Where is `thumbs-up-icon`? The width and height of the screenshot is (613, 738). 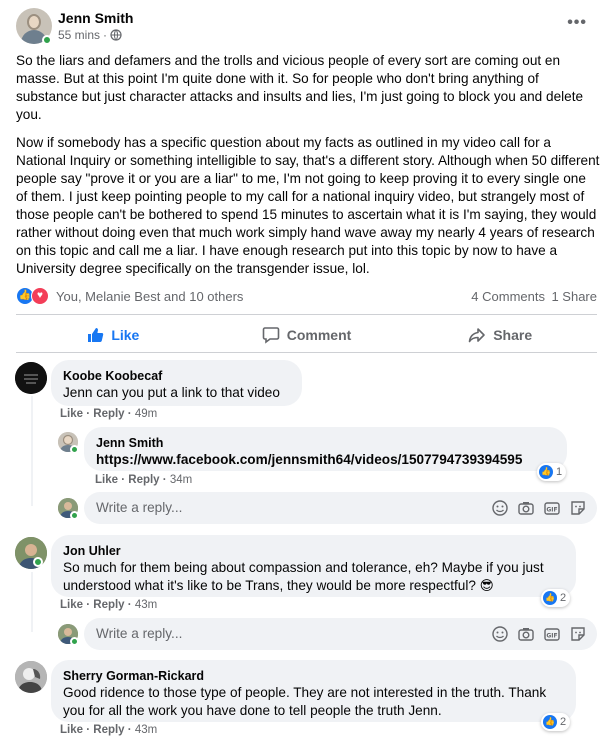
thumbs-up-icon is located at coordinates (96, 335).